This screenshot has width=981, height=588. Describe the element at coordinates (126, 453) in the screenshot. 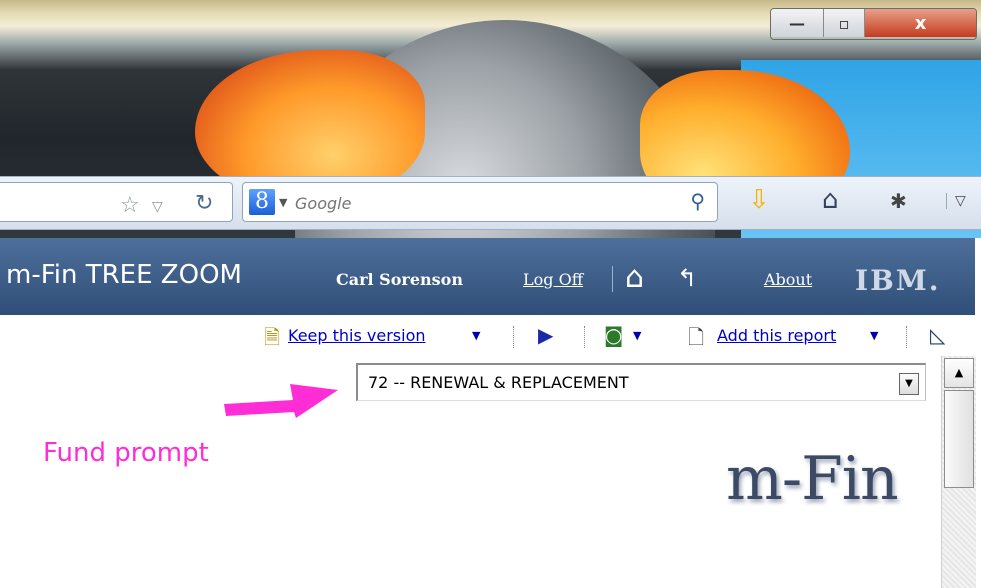

I see `annotation-label: Fund prompt` at that location.